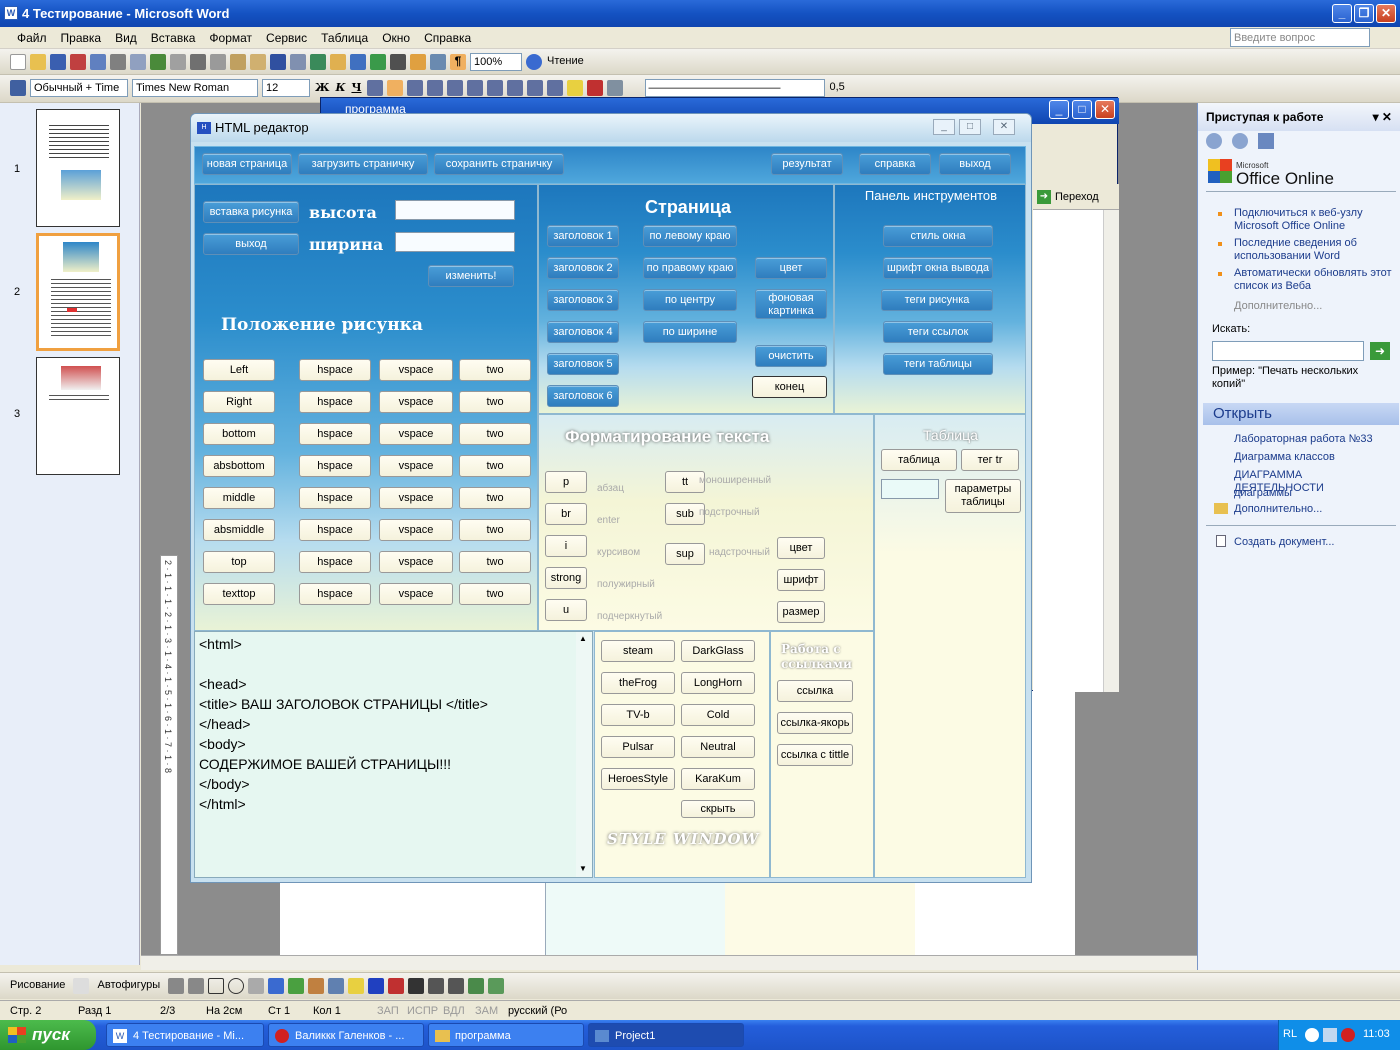  Describe the element at coordinates (938, 364) in the screenshot. I see `table-tags-button: теги таблицы` at that location.